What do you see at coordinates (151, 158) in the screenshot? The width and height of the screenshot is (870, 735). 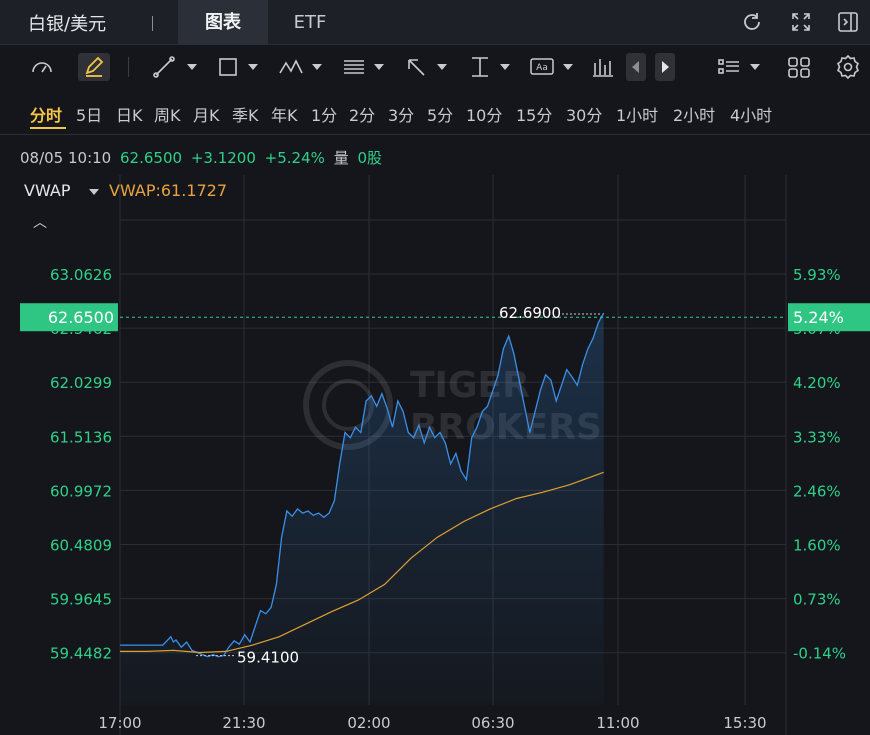 I see `quote-price: 62.6500` at bounding box center [151, 158].